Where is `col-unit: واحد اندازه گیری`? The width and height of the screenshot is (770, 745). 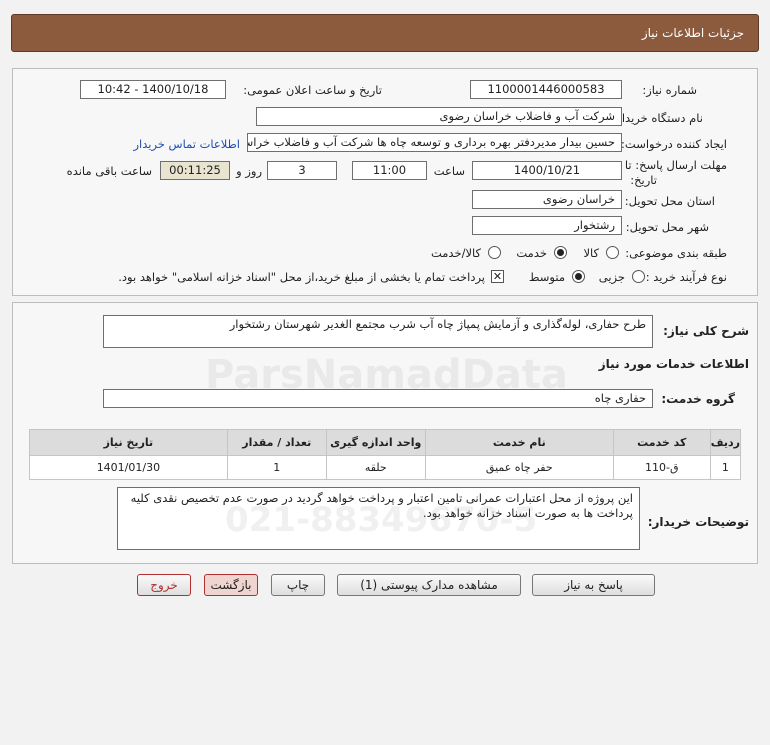
col-unit: واحد اندازه گیری is located at coordinates (375, 442).